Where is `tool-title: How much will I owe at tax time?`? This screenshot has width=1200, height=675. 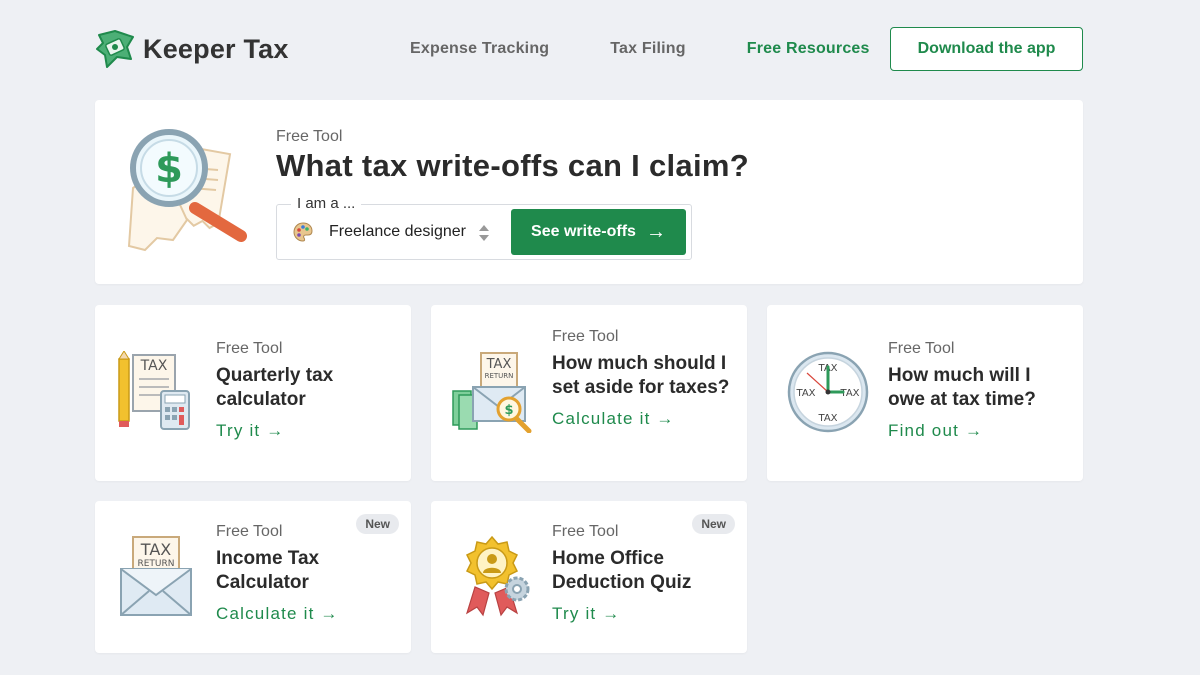
tool-title: How much will I owe at tax time? is located at coordinates (962, 387).